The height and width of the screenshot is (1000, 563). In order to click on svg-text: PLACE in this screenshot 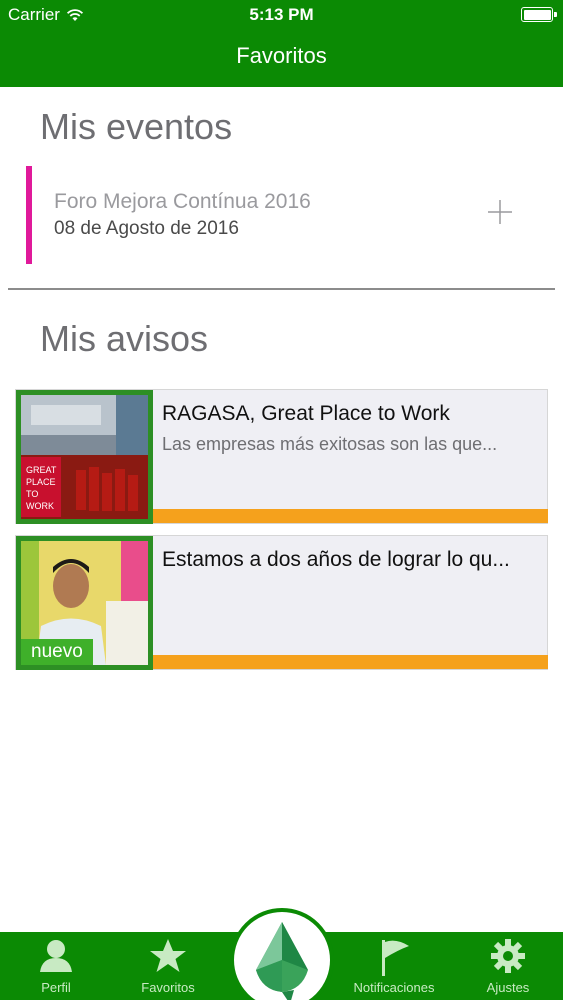, I will do `click(41, 482)`.